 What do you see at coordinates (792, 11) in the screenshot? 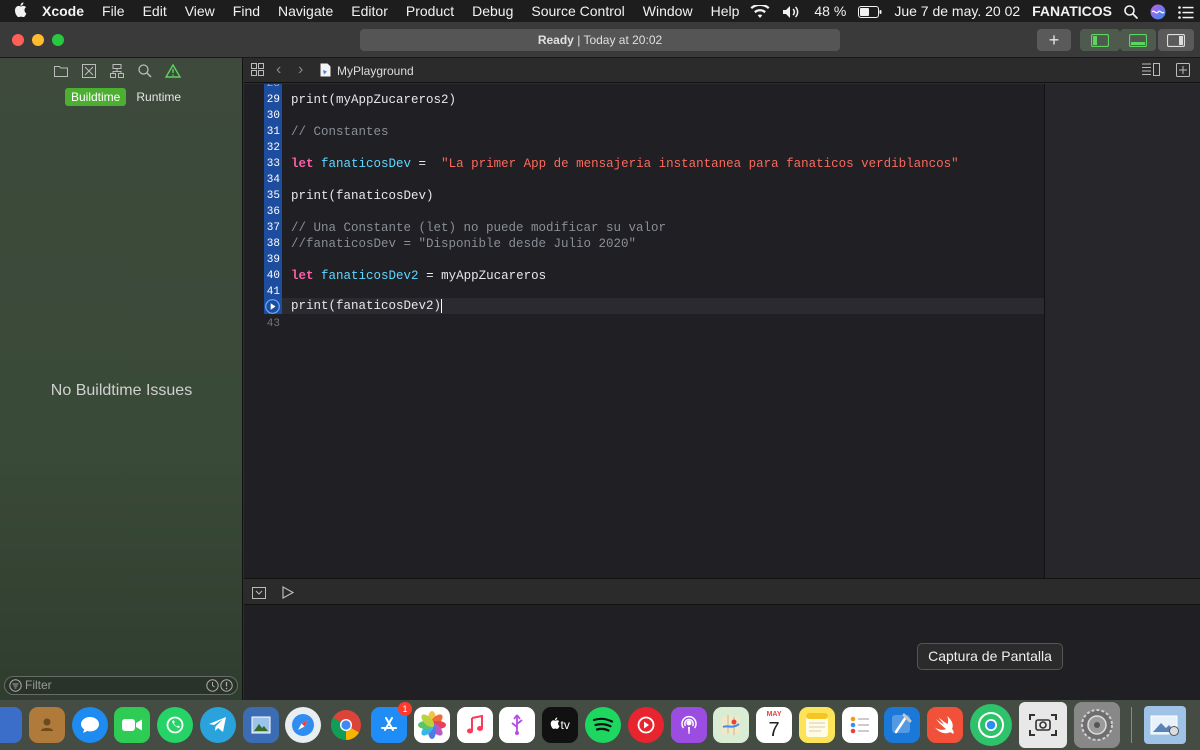
I see `volume-icon` at bounding box center [792, 11].